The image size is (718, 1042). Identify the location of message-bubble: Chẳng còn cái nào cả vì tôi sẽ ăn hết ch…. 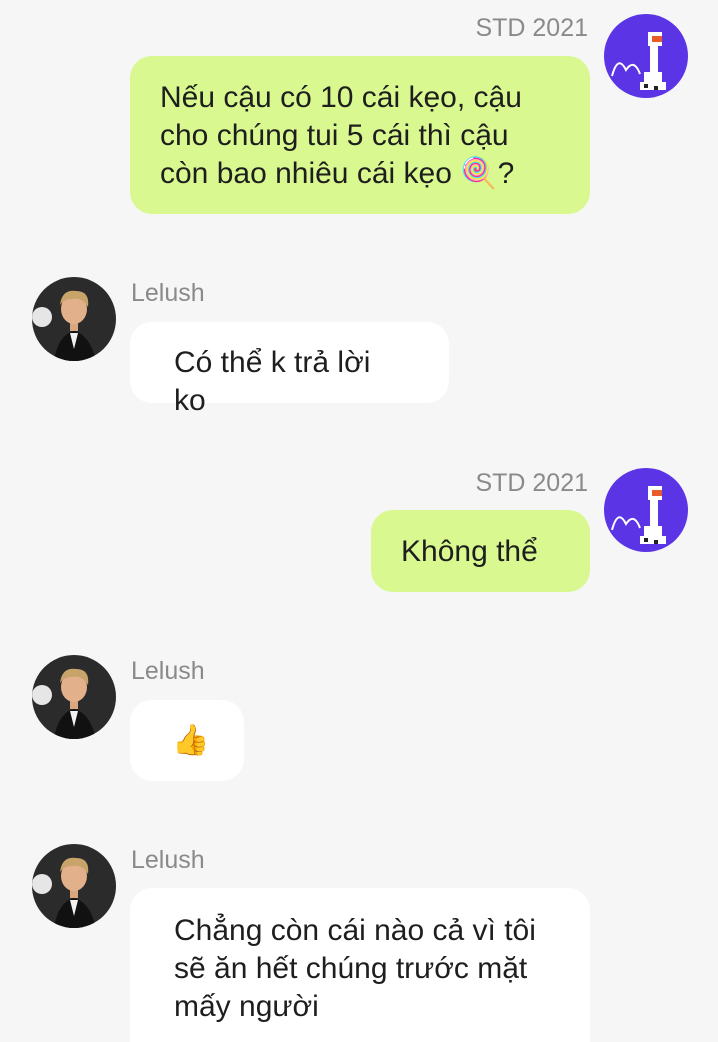
(360, 965).